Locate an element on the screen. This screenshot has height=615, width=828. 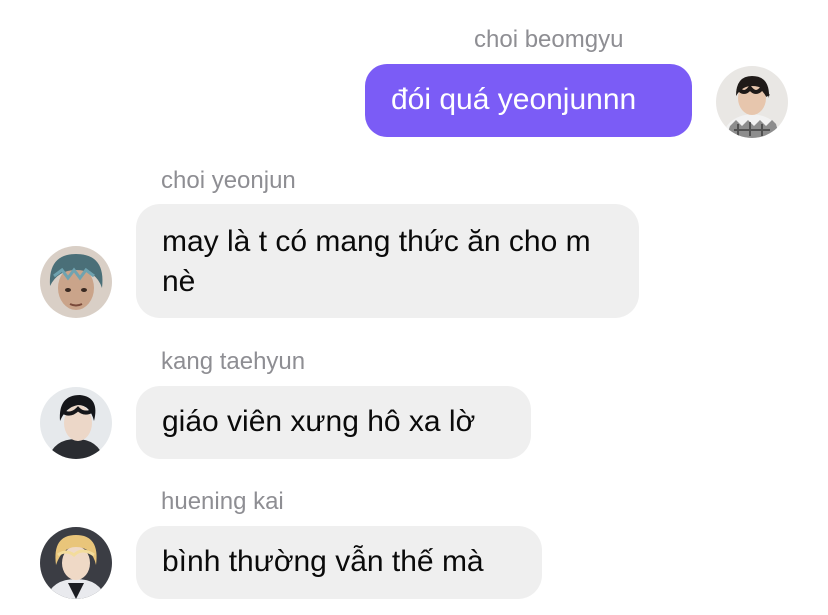
sender-name: choi yeonjun is located at coordinates (228, 180).